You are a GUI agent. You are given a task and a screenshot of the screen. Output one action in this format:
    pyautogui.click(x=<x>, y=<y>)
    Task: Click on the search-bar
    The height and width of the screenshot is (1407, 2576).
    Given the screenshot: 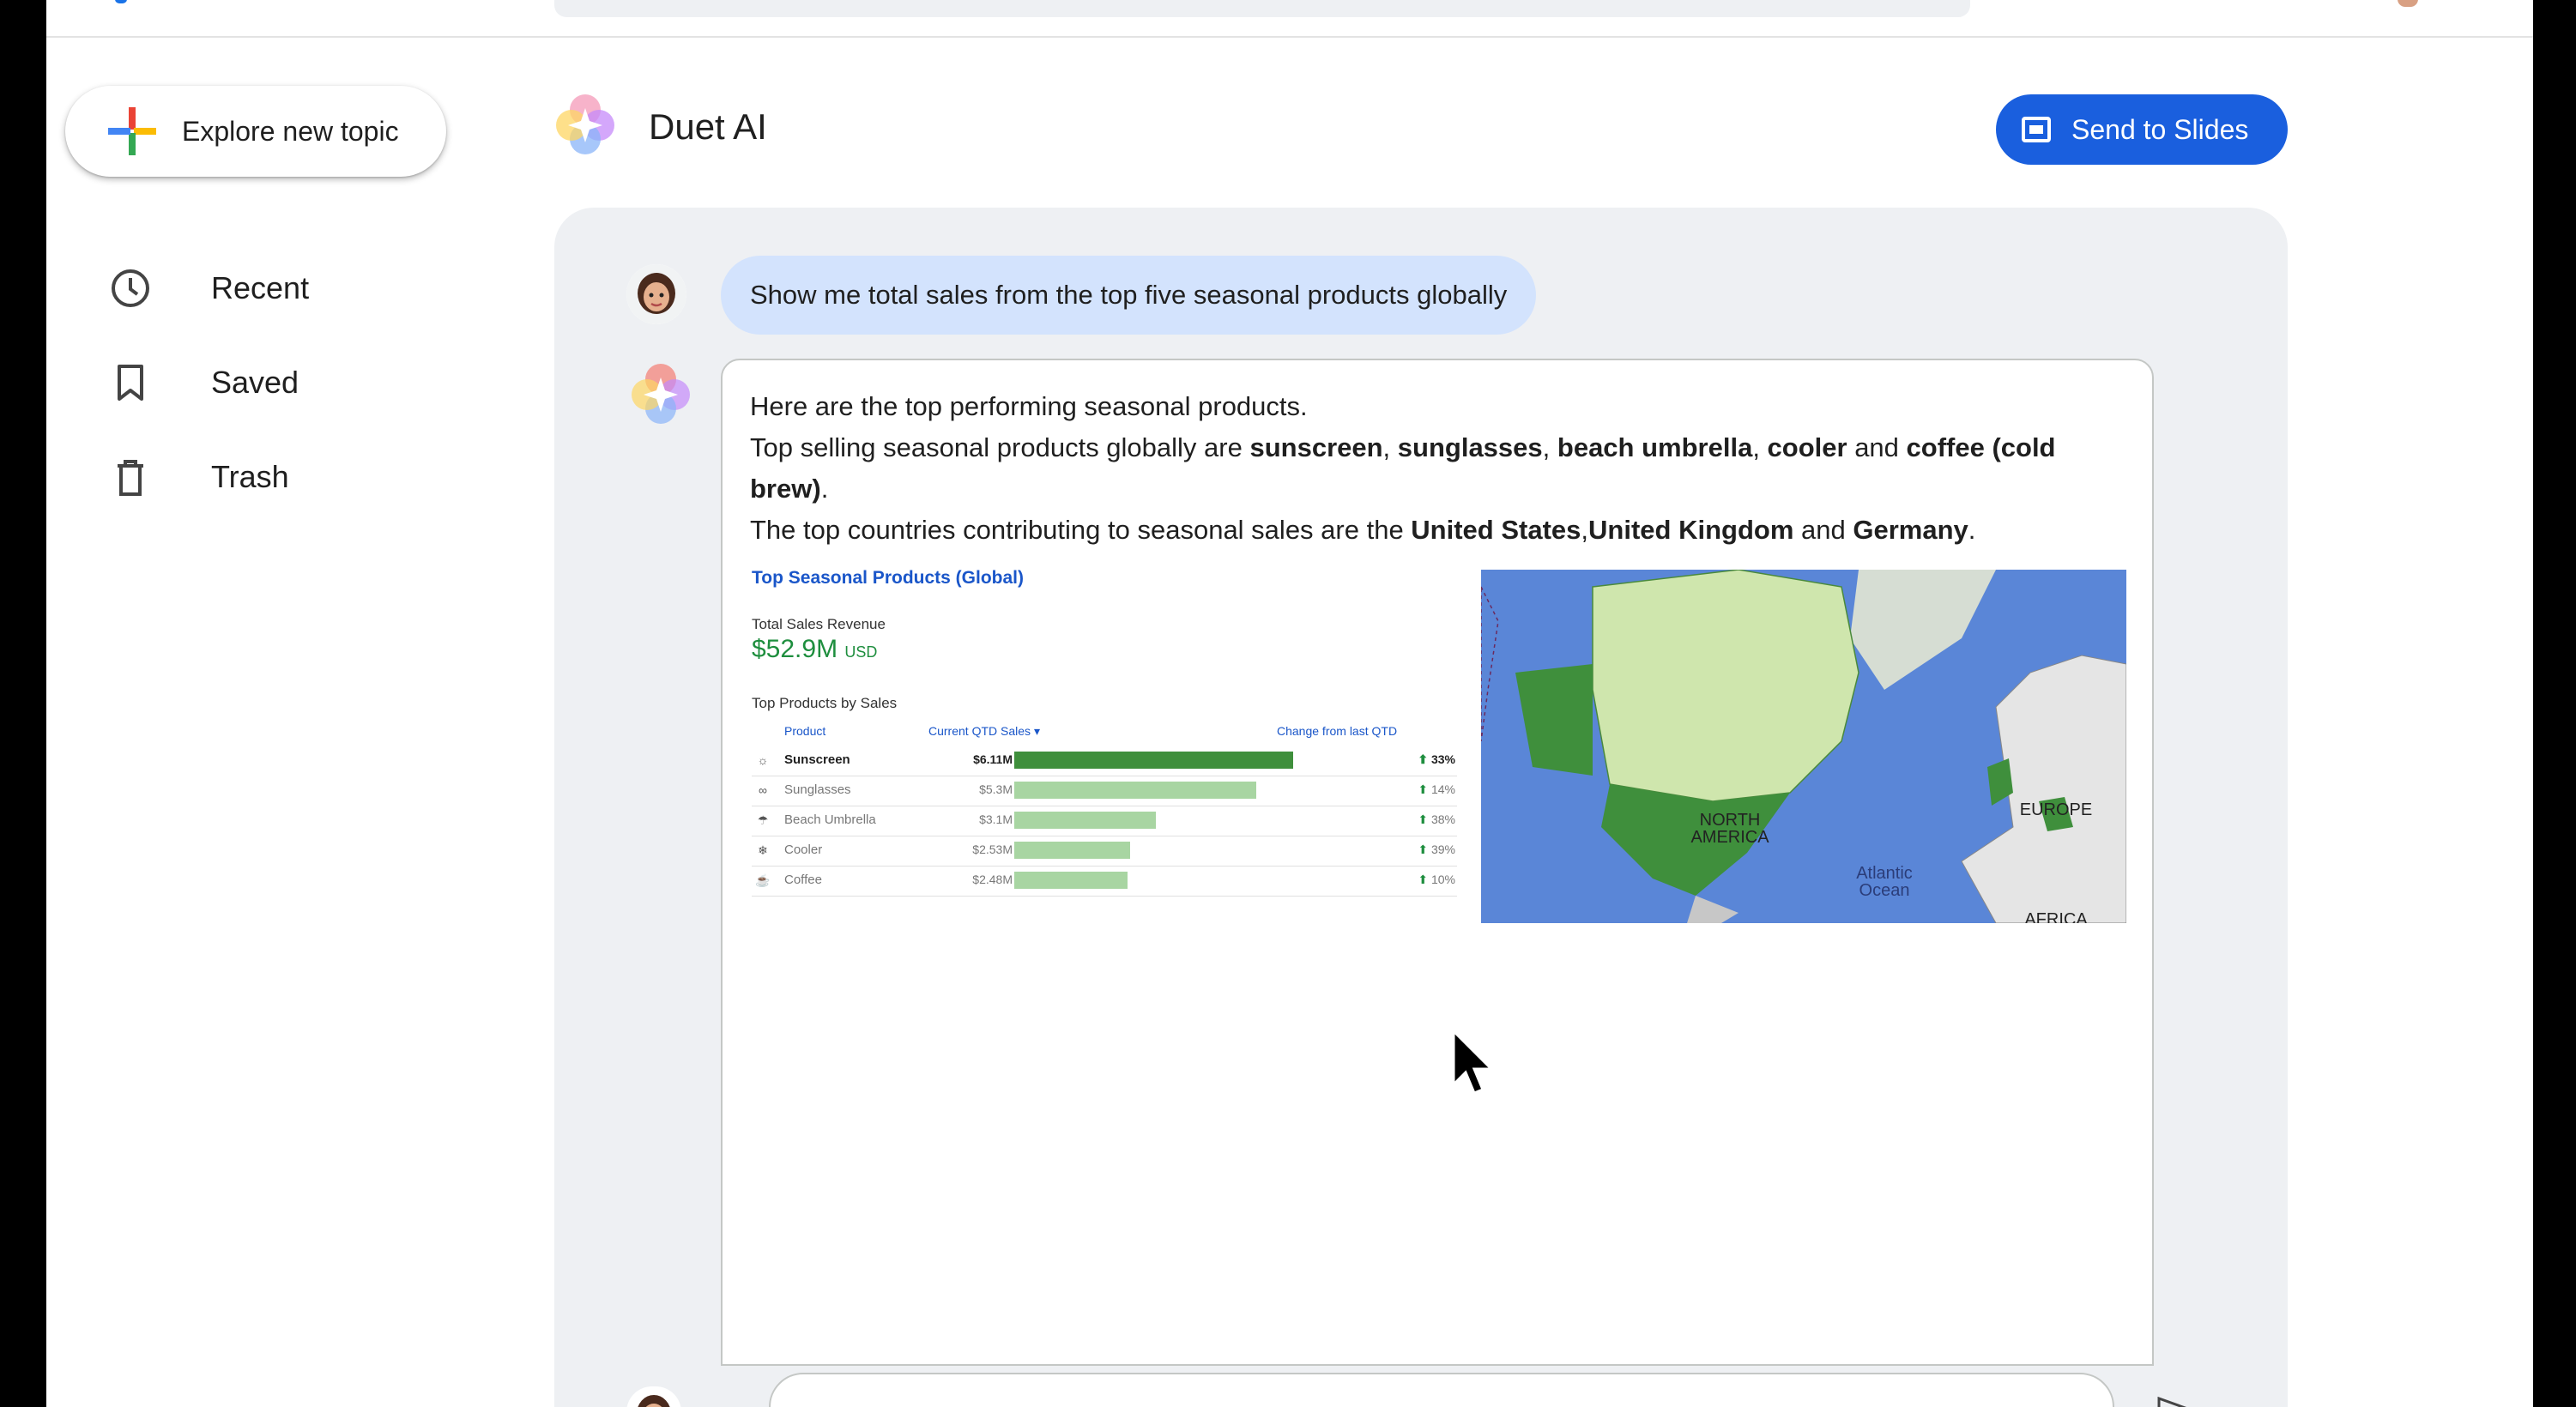 What is the action you would take?
    pyautogui.click(x=1262, y=8)
    